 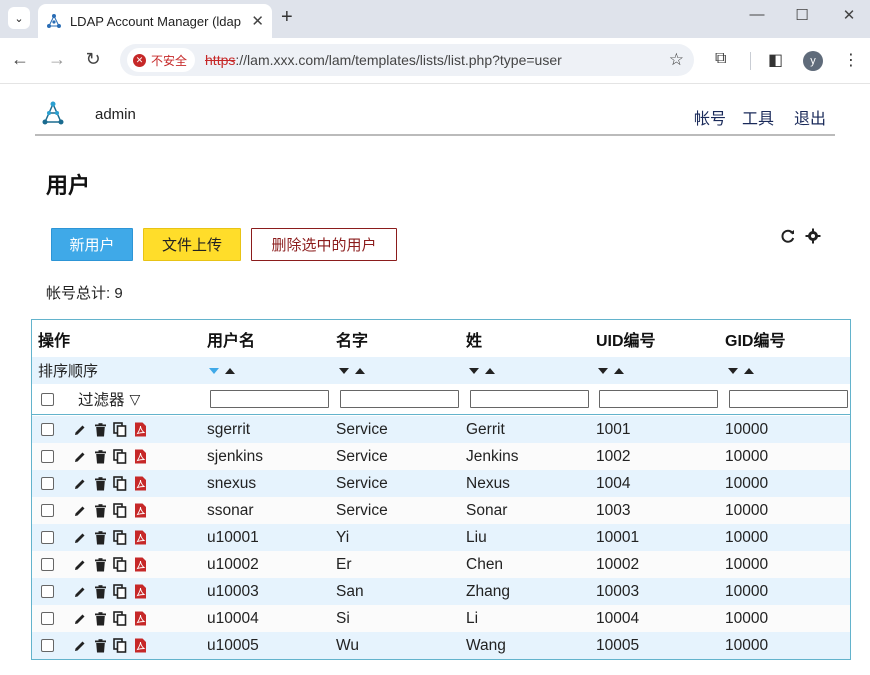 What do you see at coordinates (658, 399) in the screenshot?
I see `filter-uid-input` at bounding box center [658, 399].